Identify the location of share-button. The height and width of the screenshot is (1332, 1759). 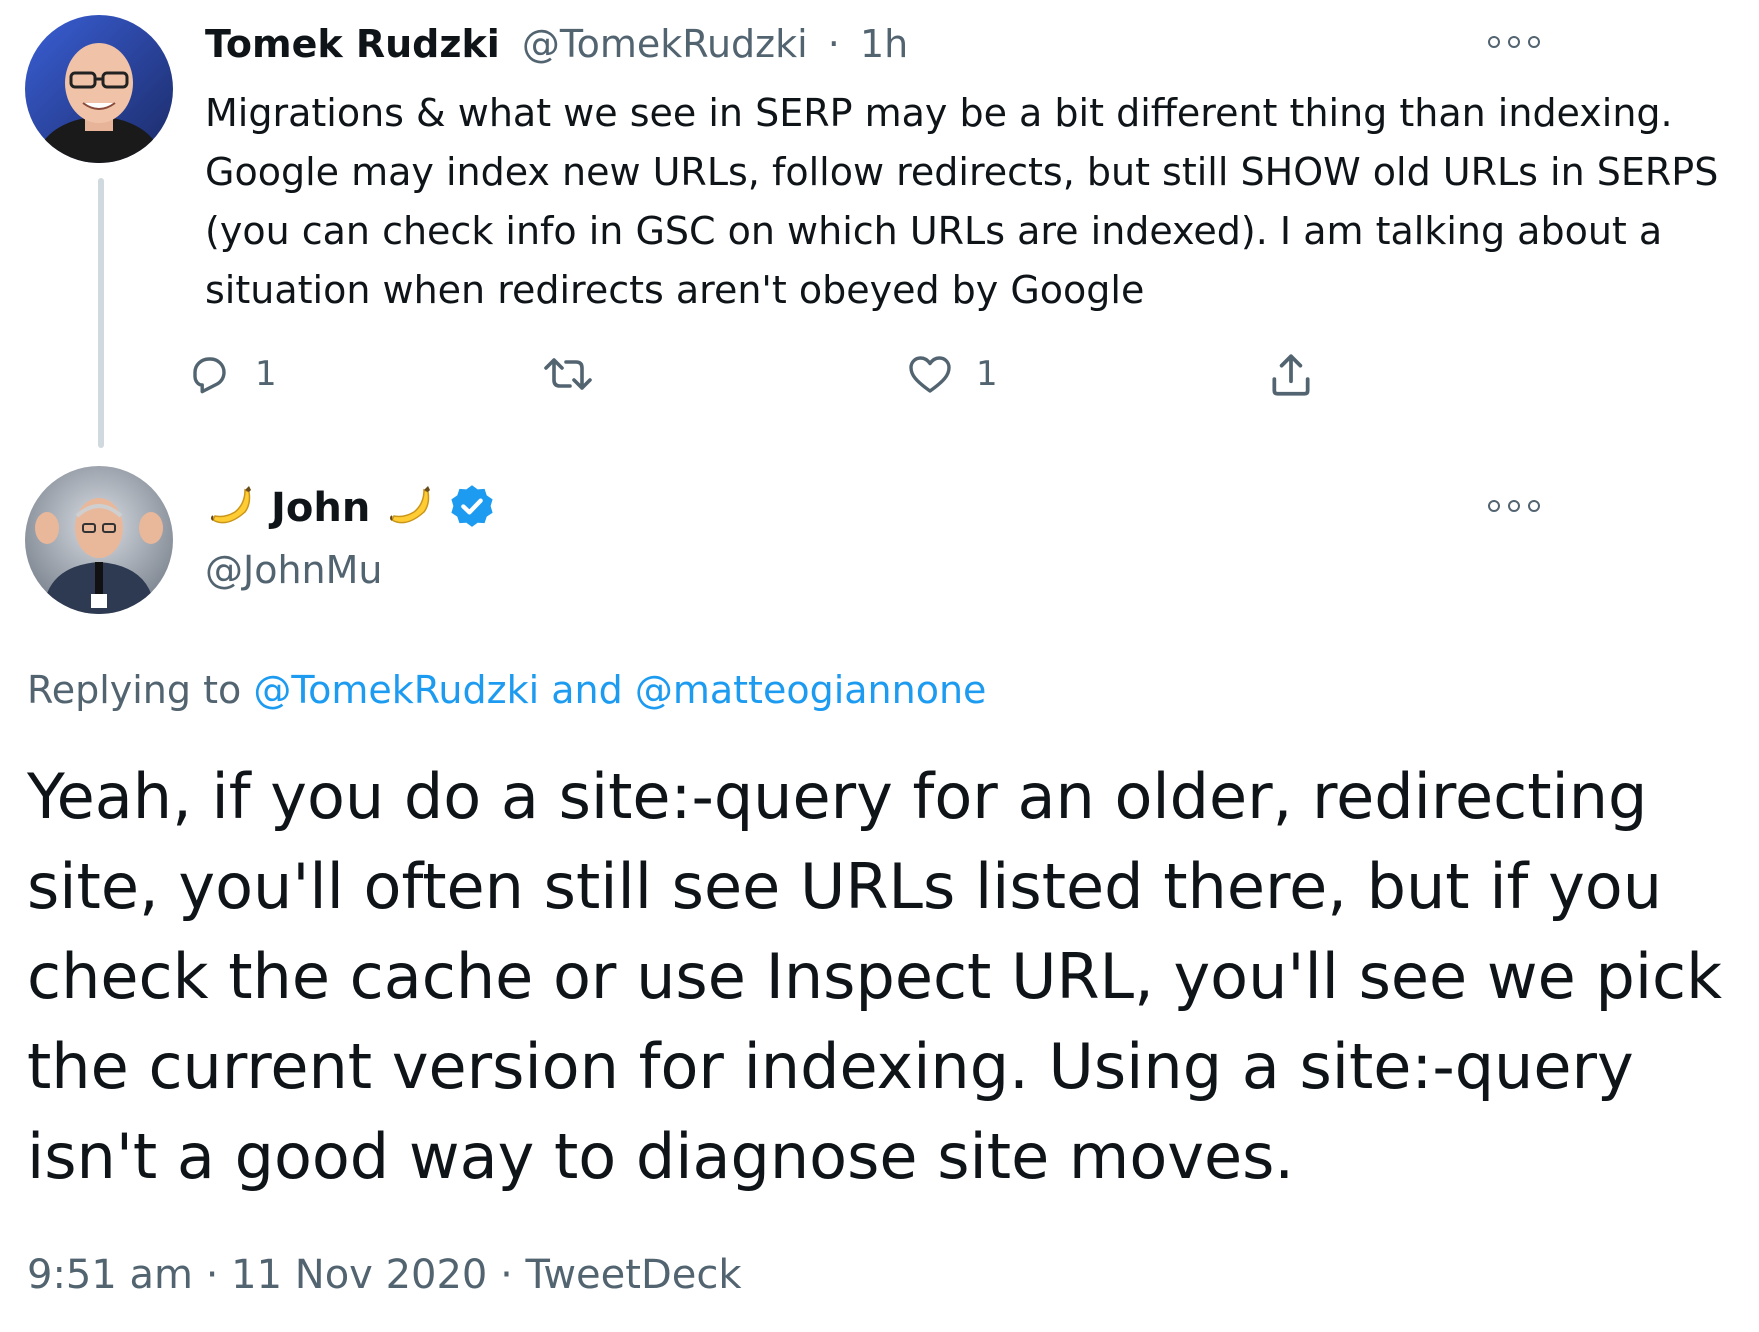
(1291, 375).